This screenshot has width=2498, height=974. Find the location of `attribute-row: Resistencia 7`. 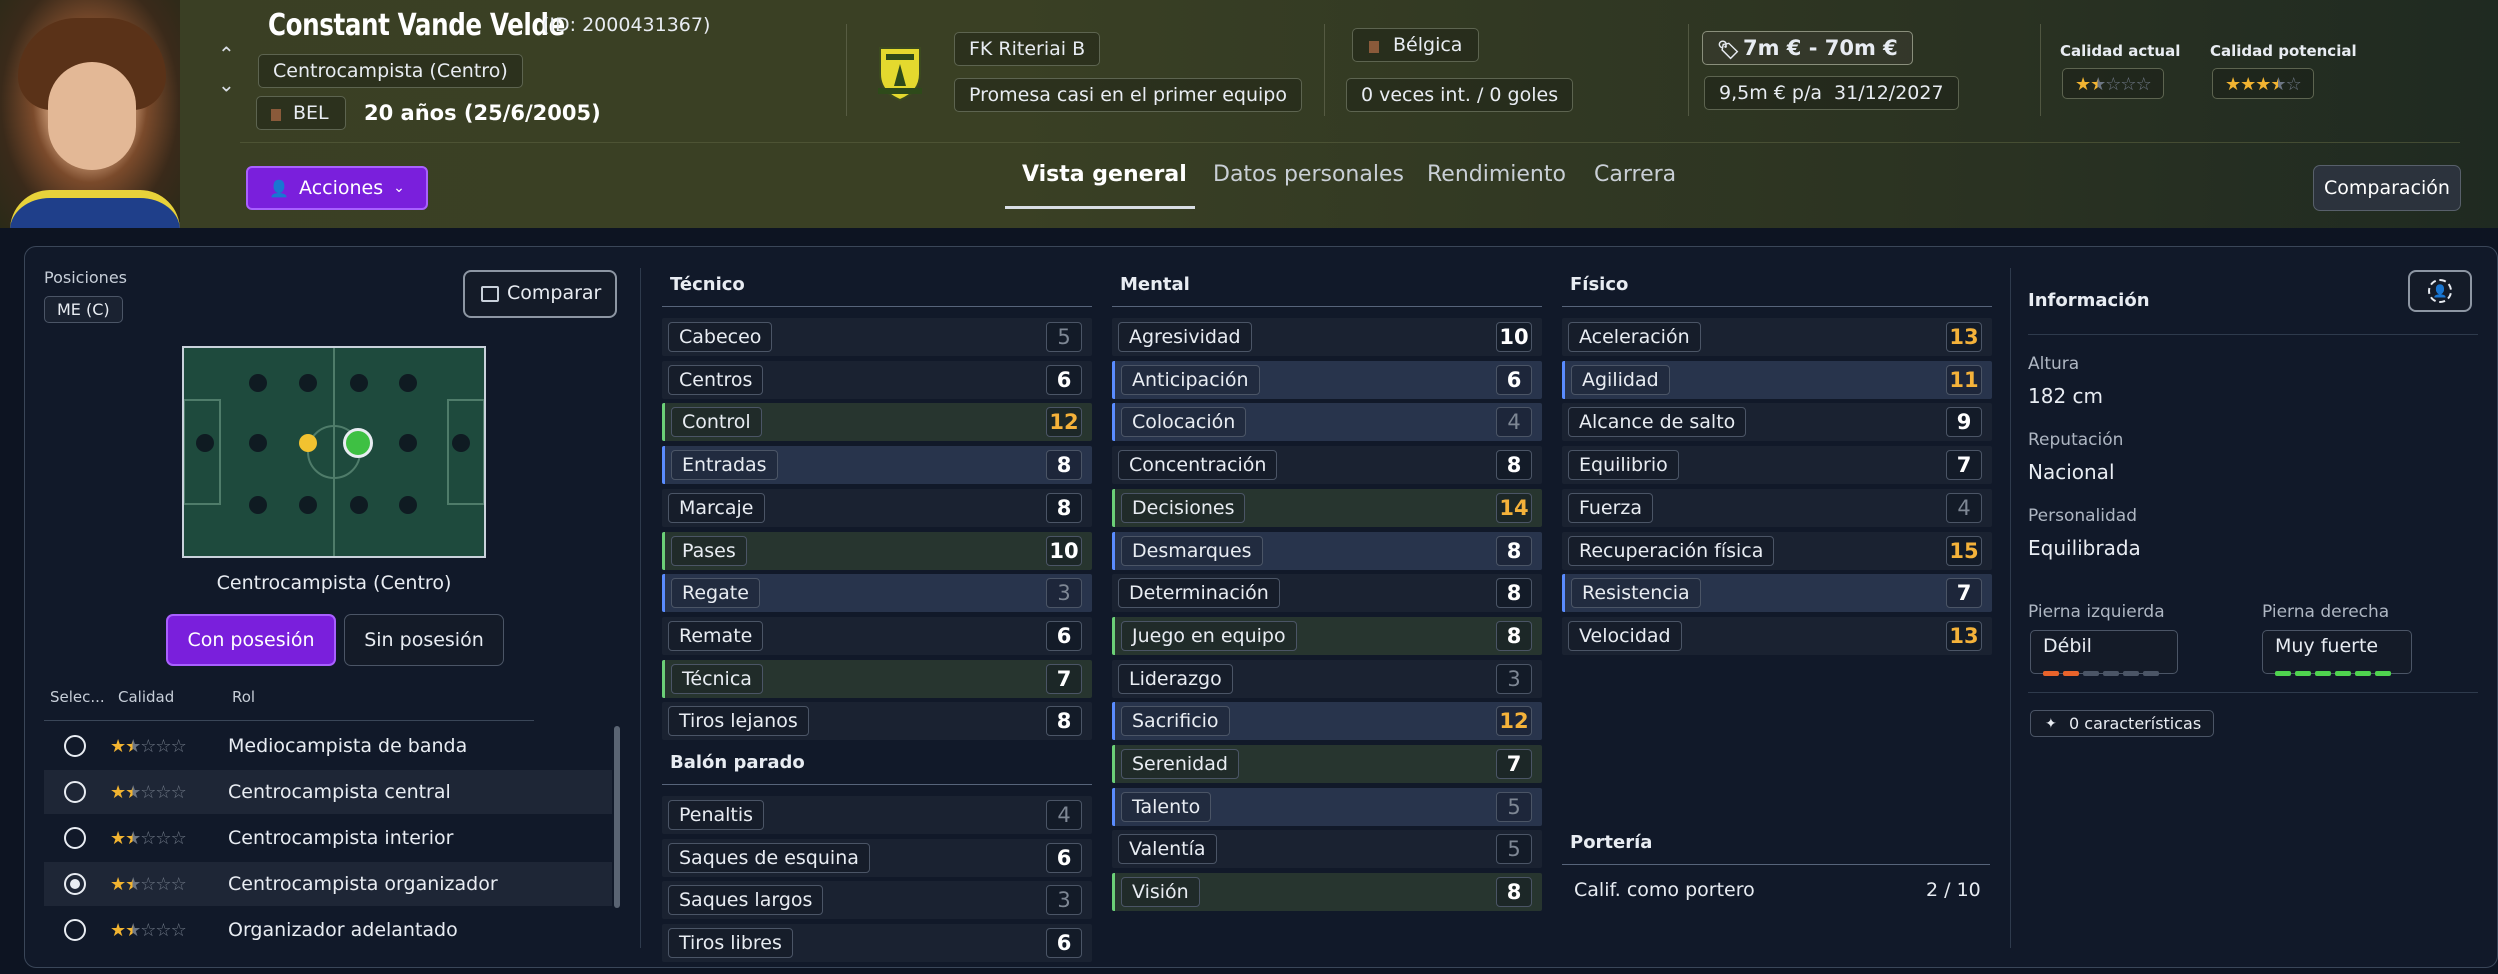

attribute-row: Resistencia 7 is located at coordinates (1777, 593).